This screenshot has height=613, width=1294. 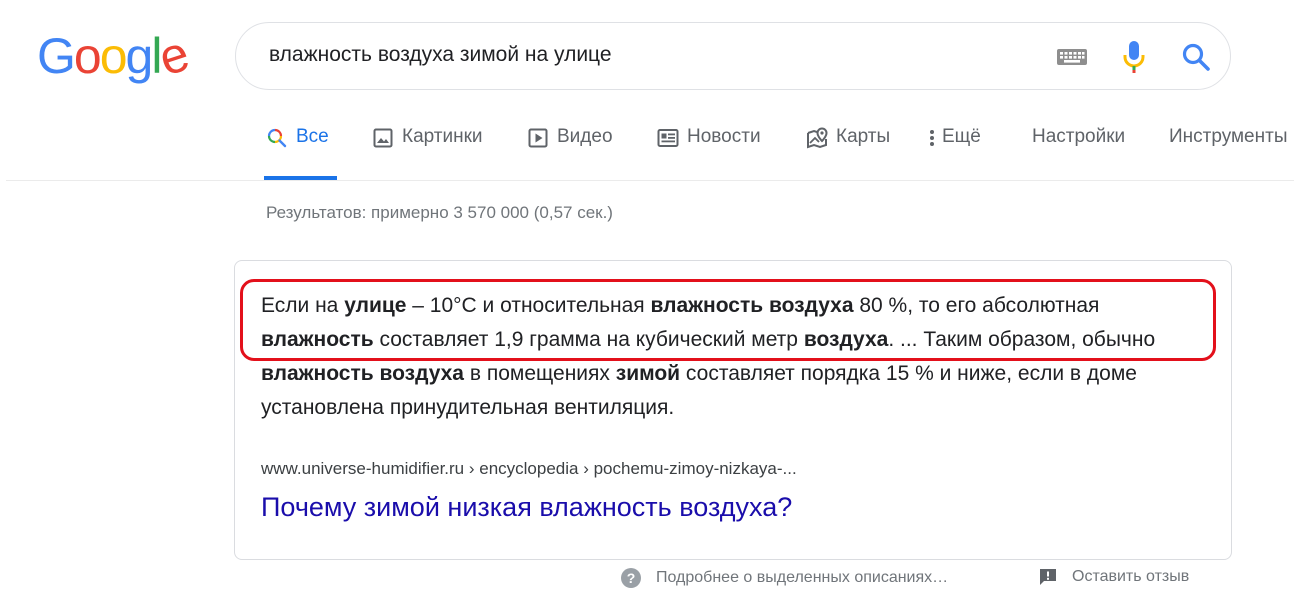 I want to click on tab-label: Новости, so click(x=724, y=136).